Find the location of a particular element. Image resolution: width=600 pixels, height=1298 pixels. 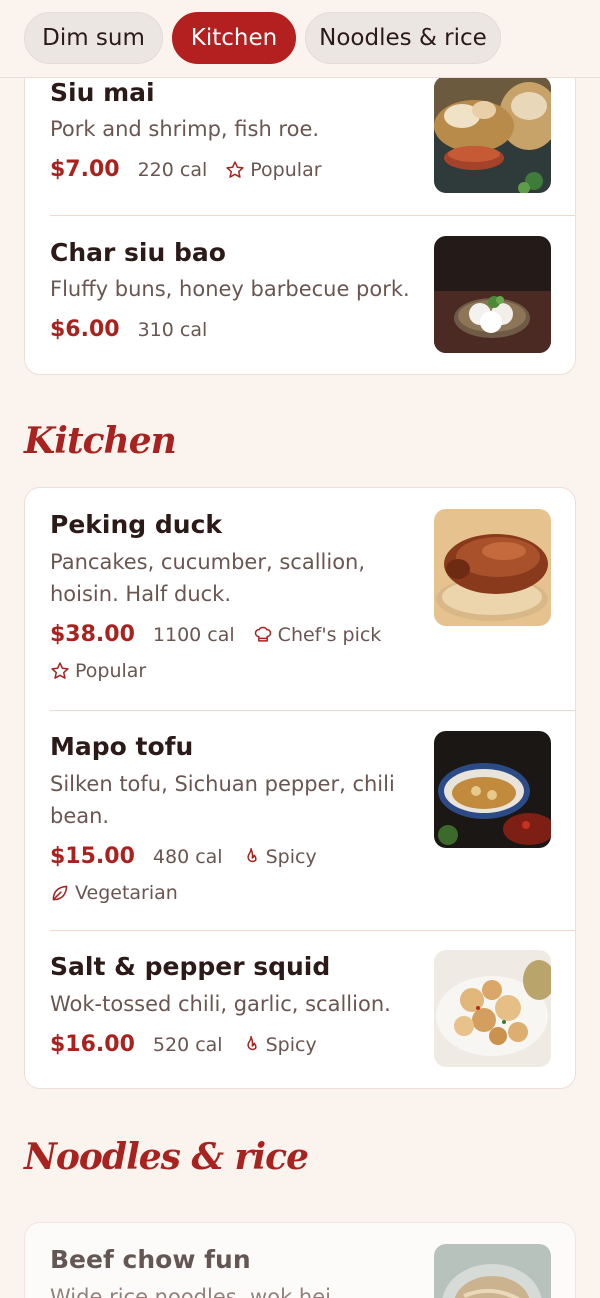

item-description: Fluffy buns, honey barbecue pork. is located at coordinates (230, 289).